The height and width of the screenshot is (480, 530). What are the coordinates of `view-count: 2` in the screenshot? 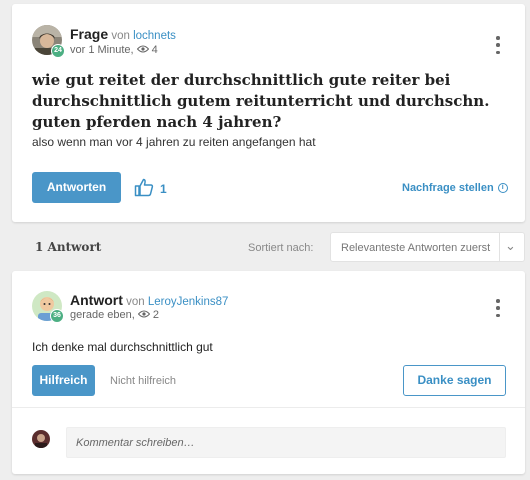 It's located at (155, 315).